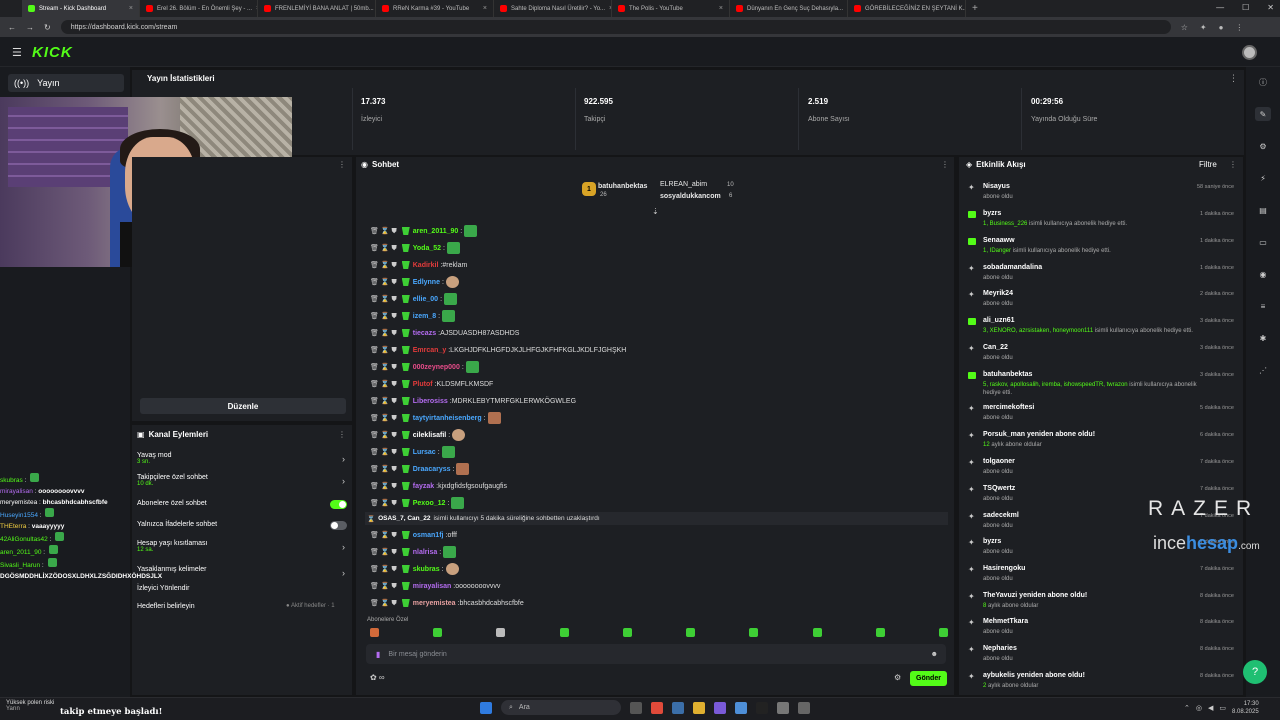  I want to click on app-icon, so click(741, 707).